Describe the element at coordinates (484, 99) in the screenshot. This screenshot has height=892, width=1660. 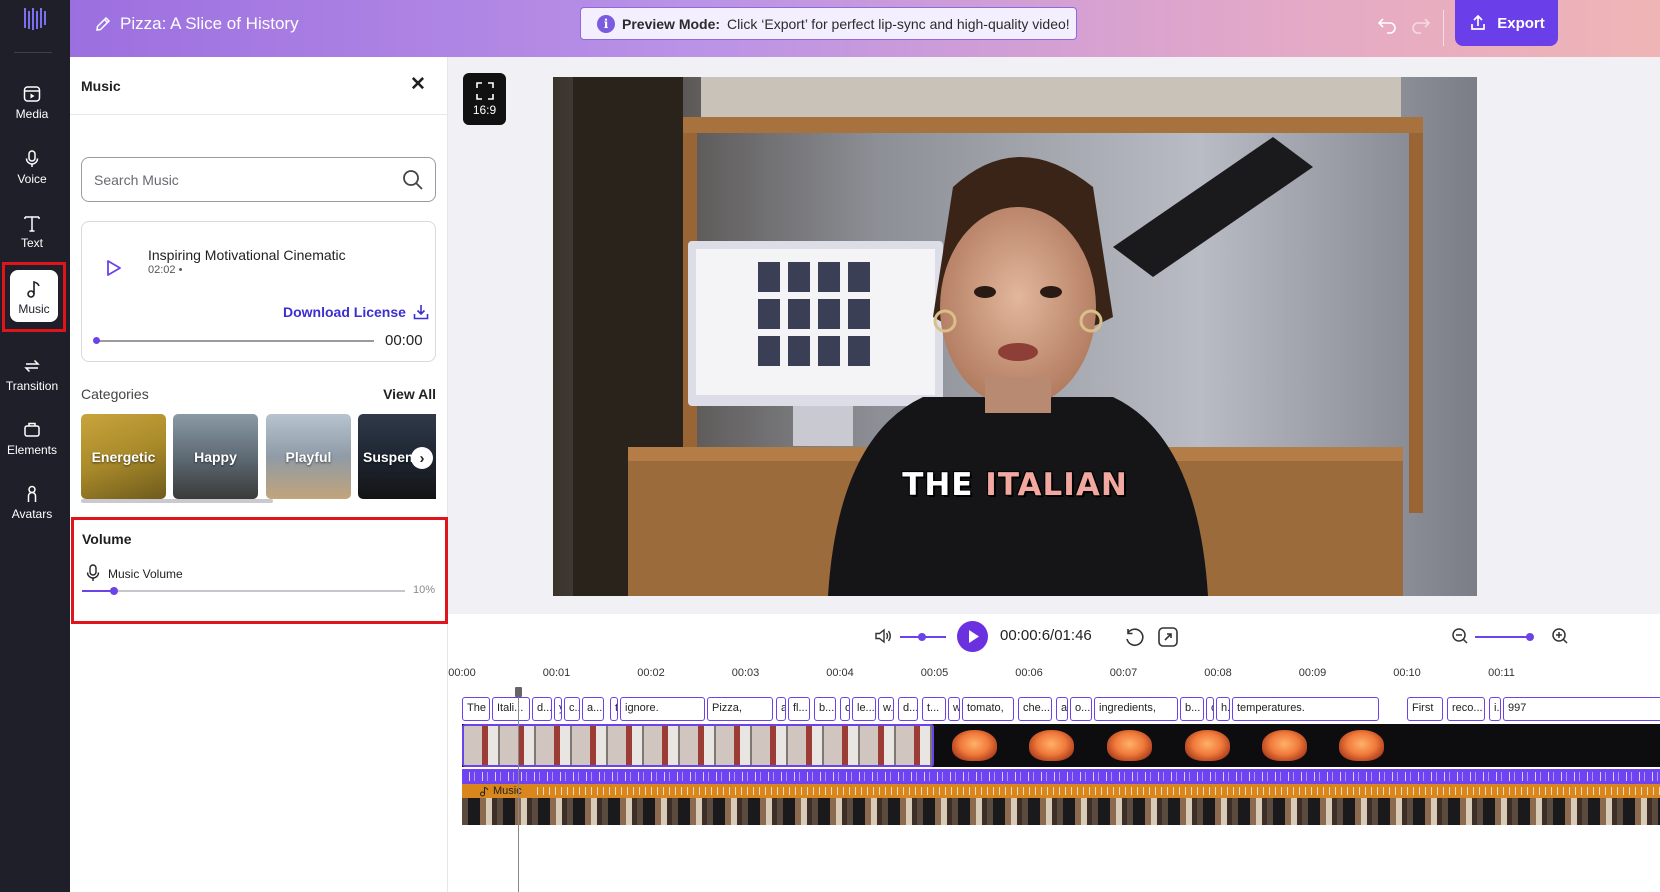
I see `aspect-ratio-button: 16:9` at that location.